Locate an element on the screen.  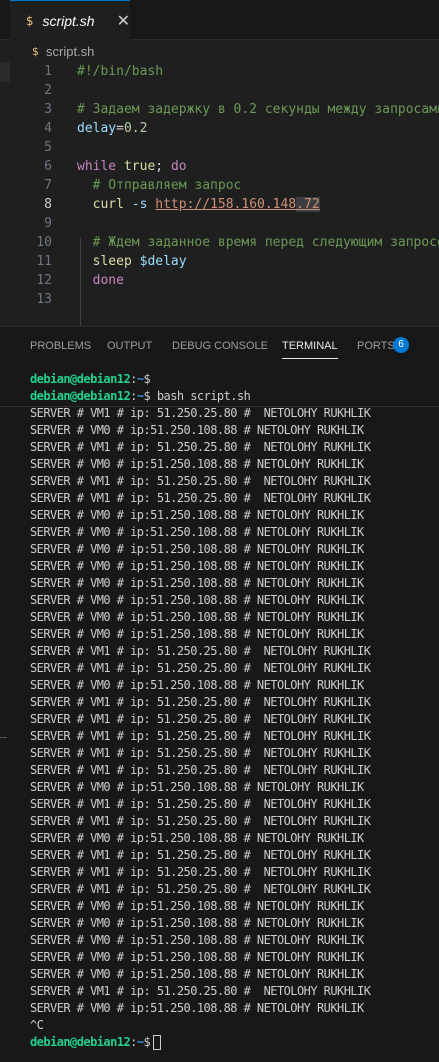
code-line: 9 is located at coordinates (219, 223).